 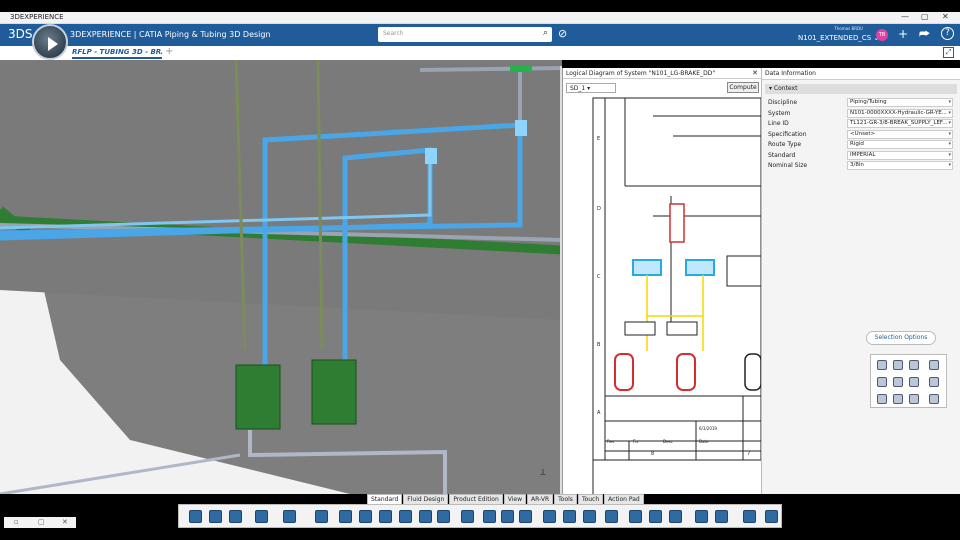 I want to click on connect-icon, so click(x=589, y=516).